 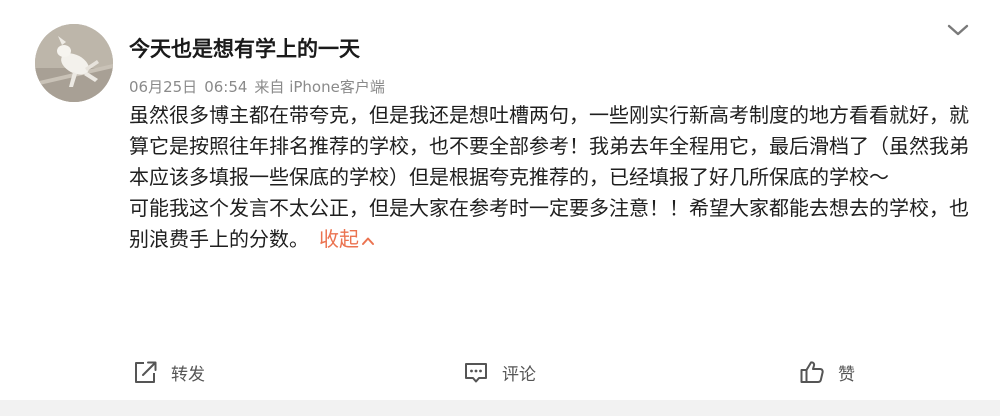 What do you see at coordinates (812, 372) in the screenshot?
I see `thumbs-up-icon` at bounding box center [812, 372].